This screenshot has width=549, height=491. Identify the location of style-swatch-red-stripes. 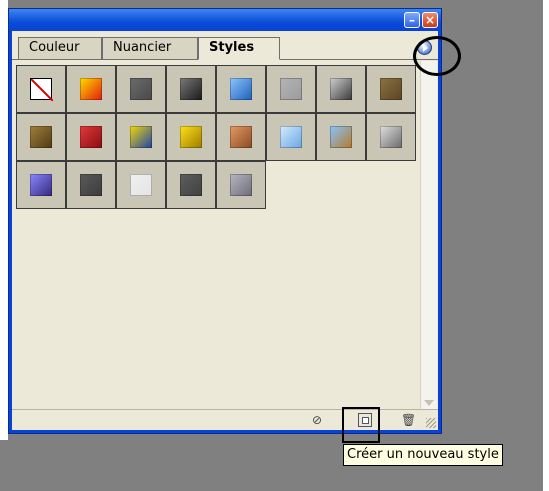
(91, 137).